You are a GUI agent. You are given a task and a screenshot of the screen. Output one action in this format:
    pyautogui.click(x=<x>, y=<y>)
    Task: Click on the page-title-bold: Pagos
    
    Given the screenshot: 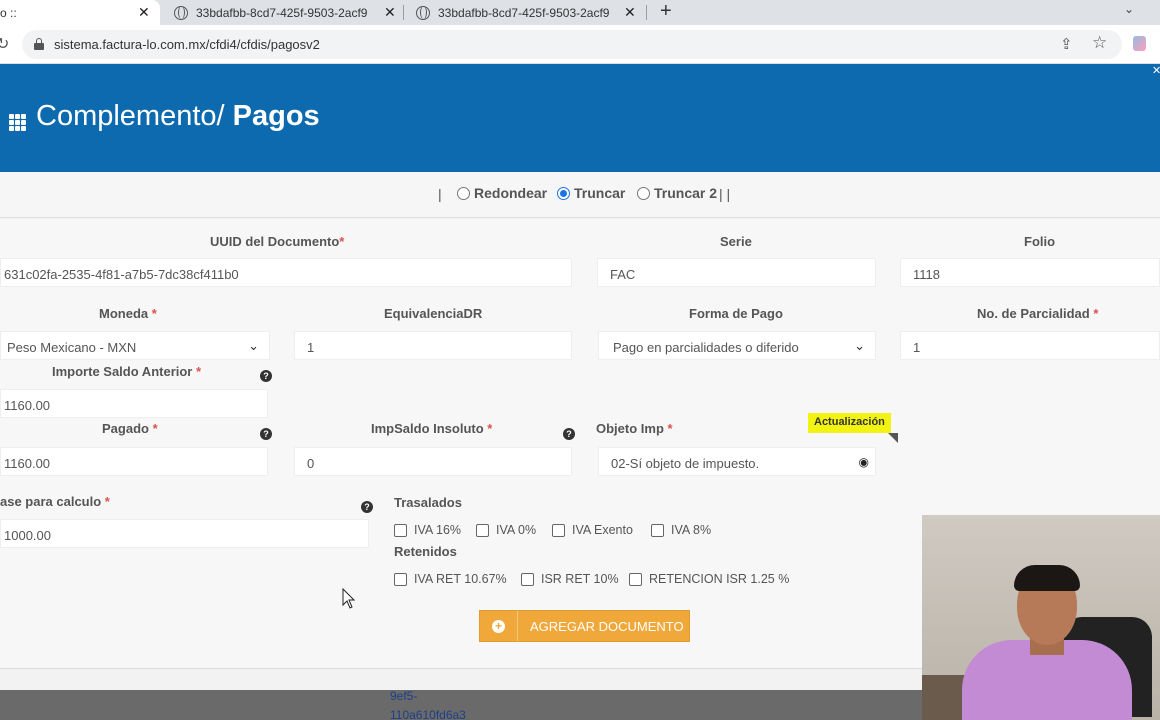 What is the action you would take?
    pyautogui.click(x=276, y=116)
    